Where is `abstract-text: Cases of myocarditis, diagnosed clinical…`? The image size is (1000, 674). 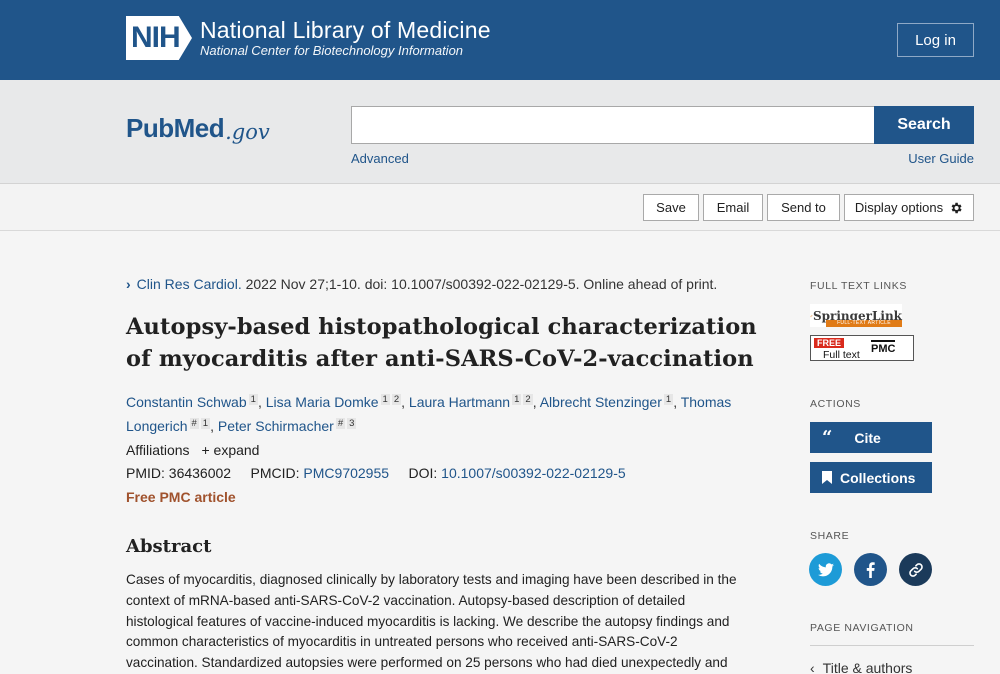 abstract-text: Cases of myocarditis, diagnosed clinical… is located at coordinates (431, 621).